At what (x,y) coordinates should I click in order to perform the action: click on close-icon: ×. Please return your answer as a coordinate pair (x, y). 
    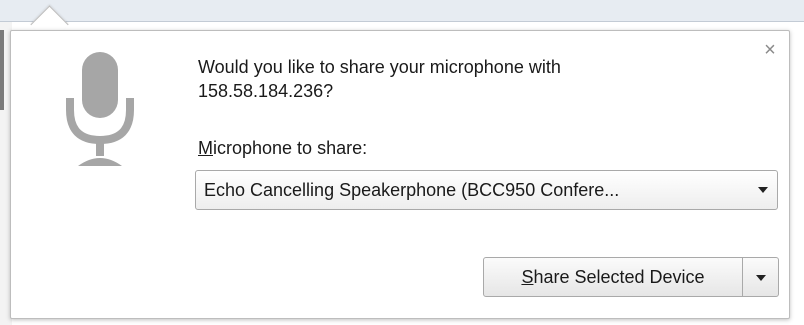
    Looking at the image, I should click on (770, 50).